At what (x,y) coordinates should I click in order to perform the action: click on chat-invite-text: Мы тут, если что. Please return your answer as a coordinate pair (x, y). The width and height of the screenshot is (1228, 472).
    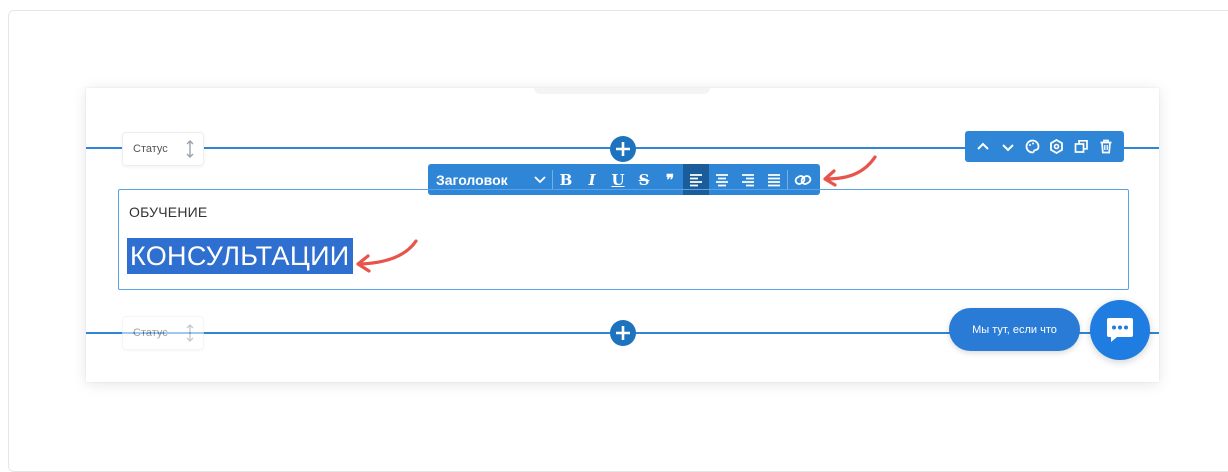
    Looking at the image, I should click on (1014, 329).